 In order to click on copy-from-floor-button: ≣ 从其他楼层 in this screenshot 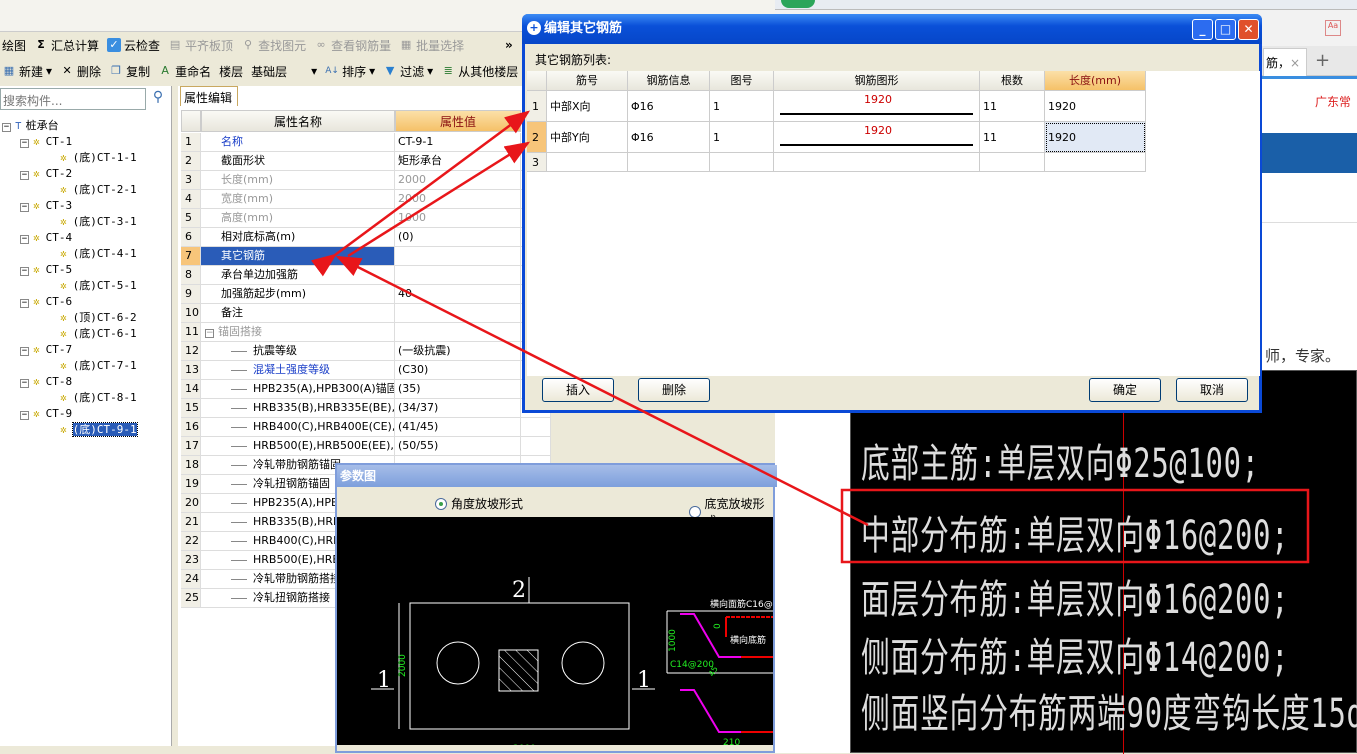, I will do `click(480, 71)`.